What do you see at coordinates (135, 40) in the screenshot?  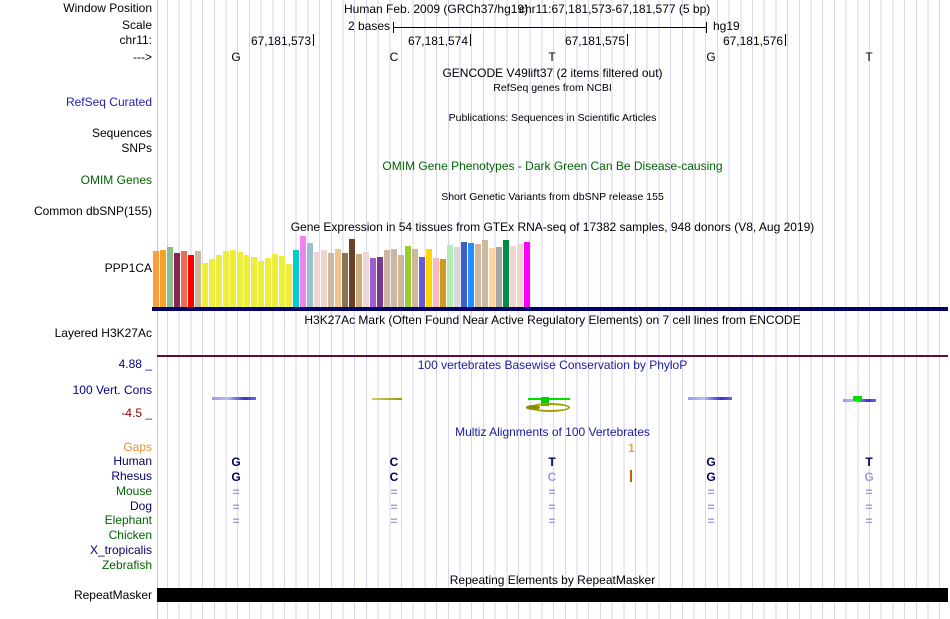 I see `track-label-chr11: chr11:` at bounding box center [135, 40].